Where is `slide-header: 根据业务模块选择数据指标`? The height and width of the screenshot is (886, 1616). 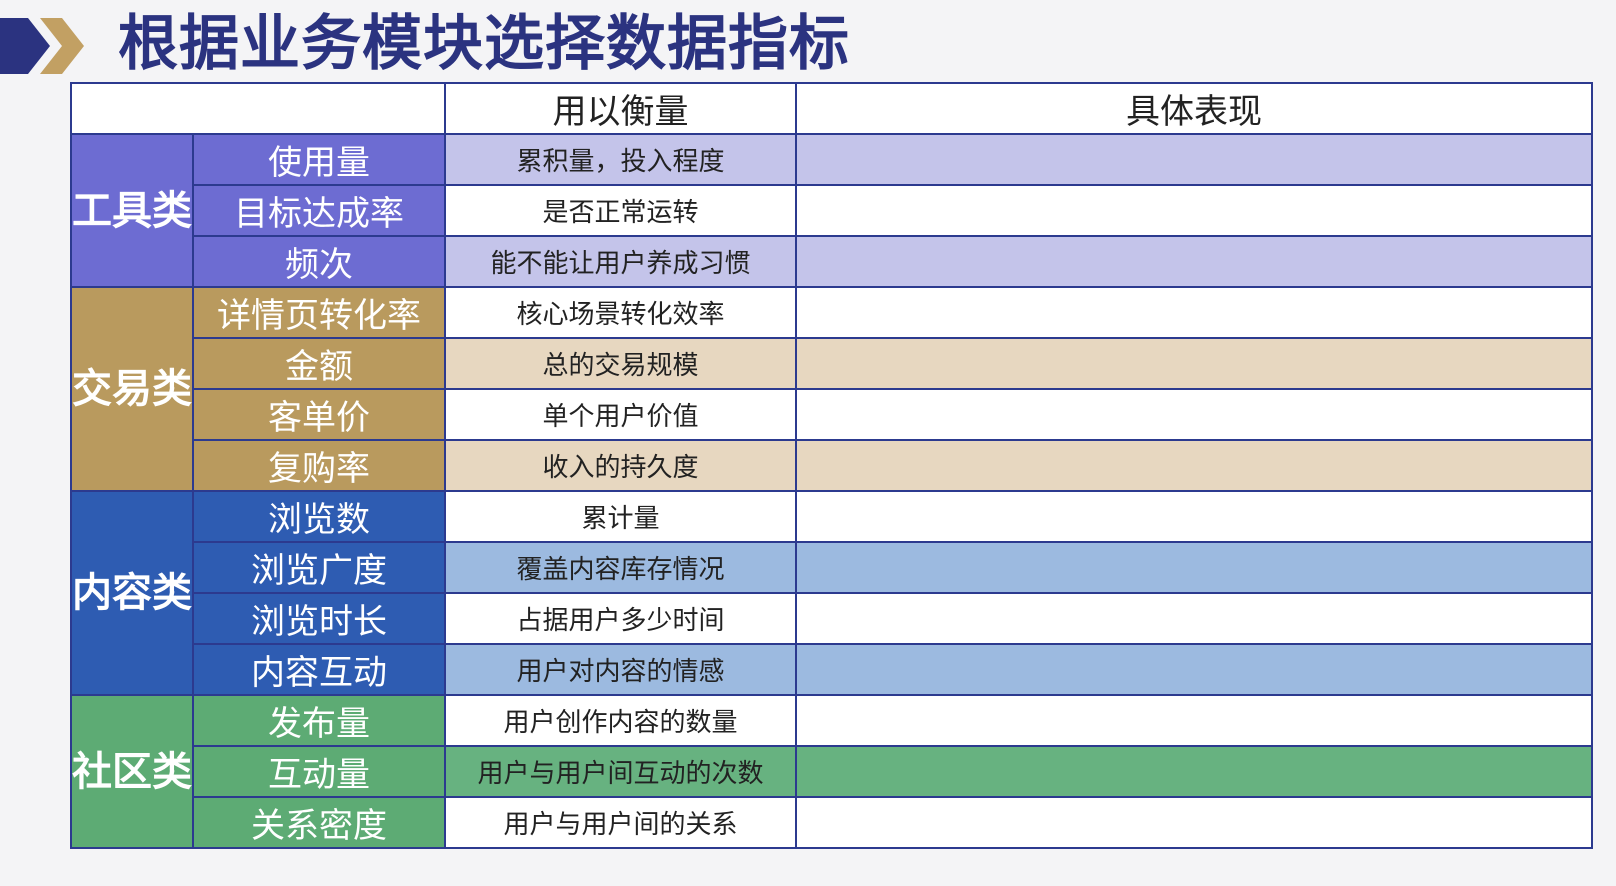 slide-header: 根据业务模块选择数据指标 is located at coordinates (808, 43).